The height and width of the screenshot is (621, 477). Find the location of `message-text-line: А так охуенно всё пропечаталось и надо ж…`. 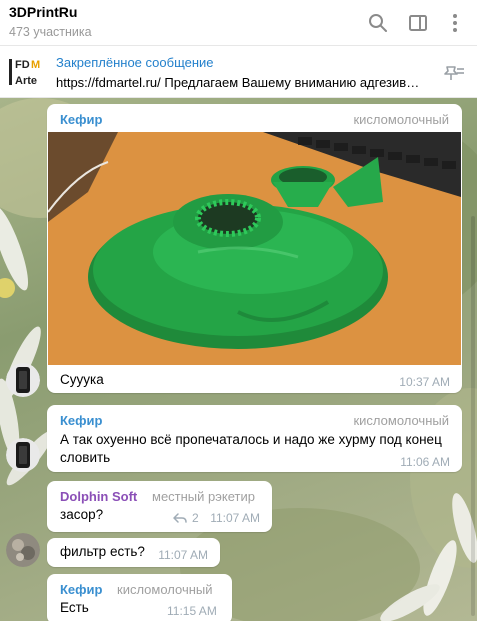

message-text-line: А так охуенно всё пропечаталось и надо ж… is located at coordinates (251, 439).